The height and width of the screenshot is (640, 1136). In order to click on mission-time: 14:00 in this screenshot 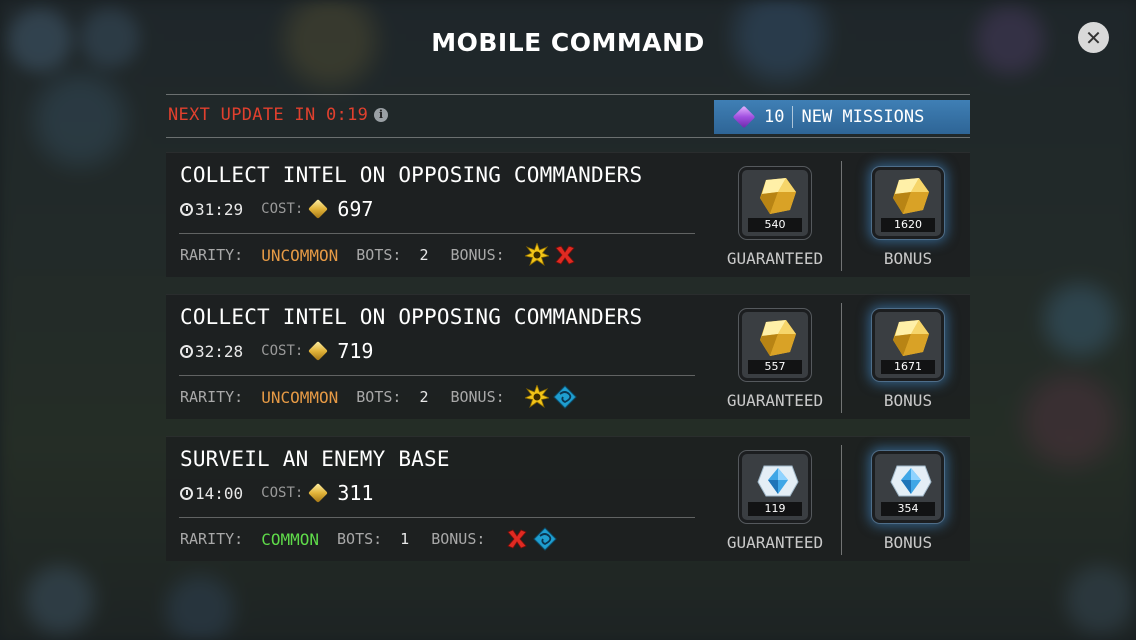, I will do `click(219, 493)`.